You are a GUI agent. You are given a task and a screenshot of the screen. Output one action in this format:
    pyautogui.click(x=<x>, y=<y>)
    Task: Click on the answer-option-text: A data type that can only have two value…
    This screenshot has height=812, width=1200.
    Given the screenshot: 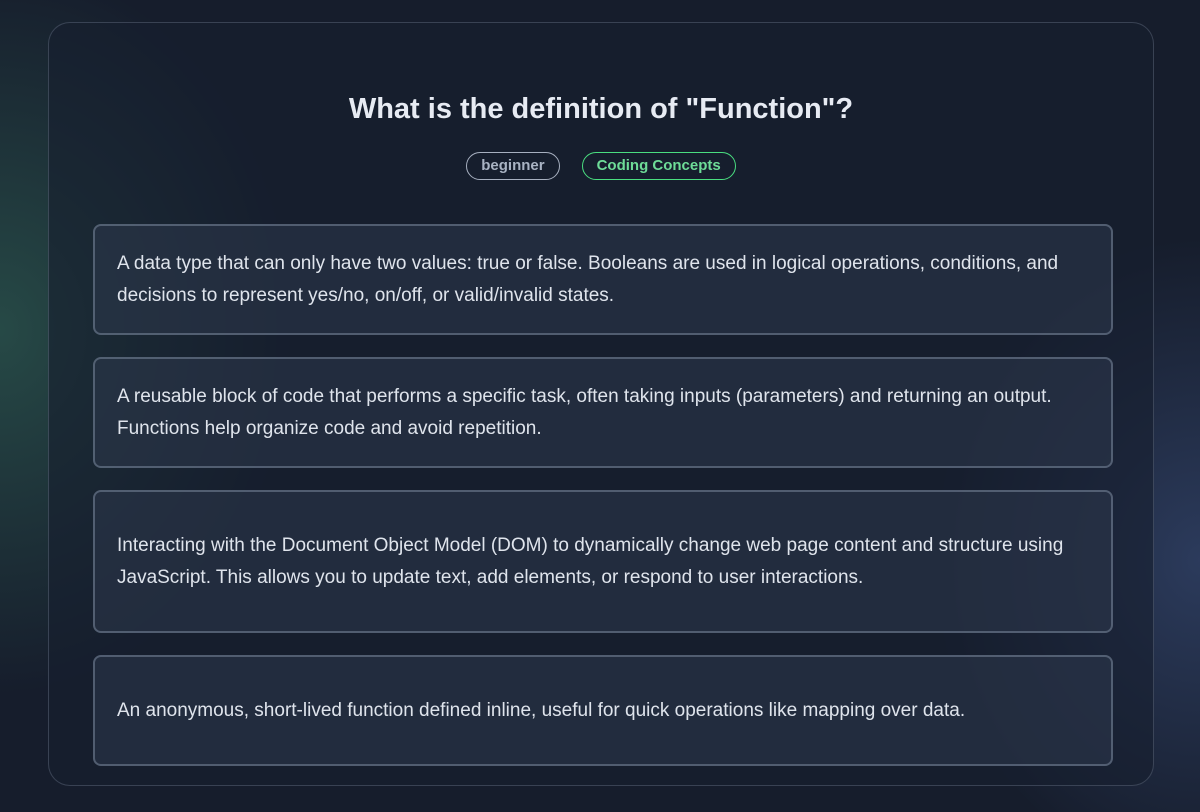 What is the action you would take?
    pyautogui.click(x=588, y=279)
    